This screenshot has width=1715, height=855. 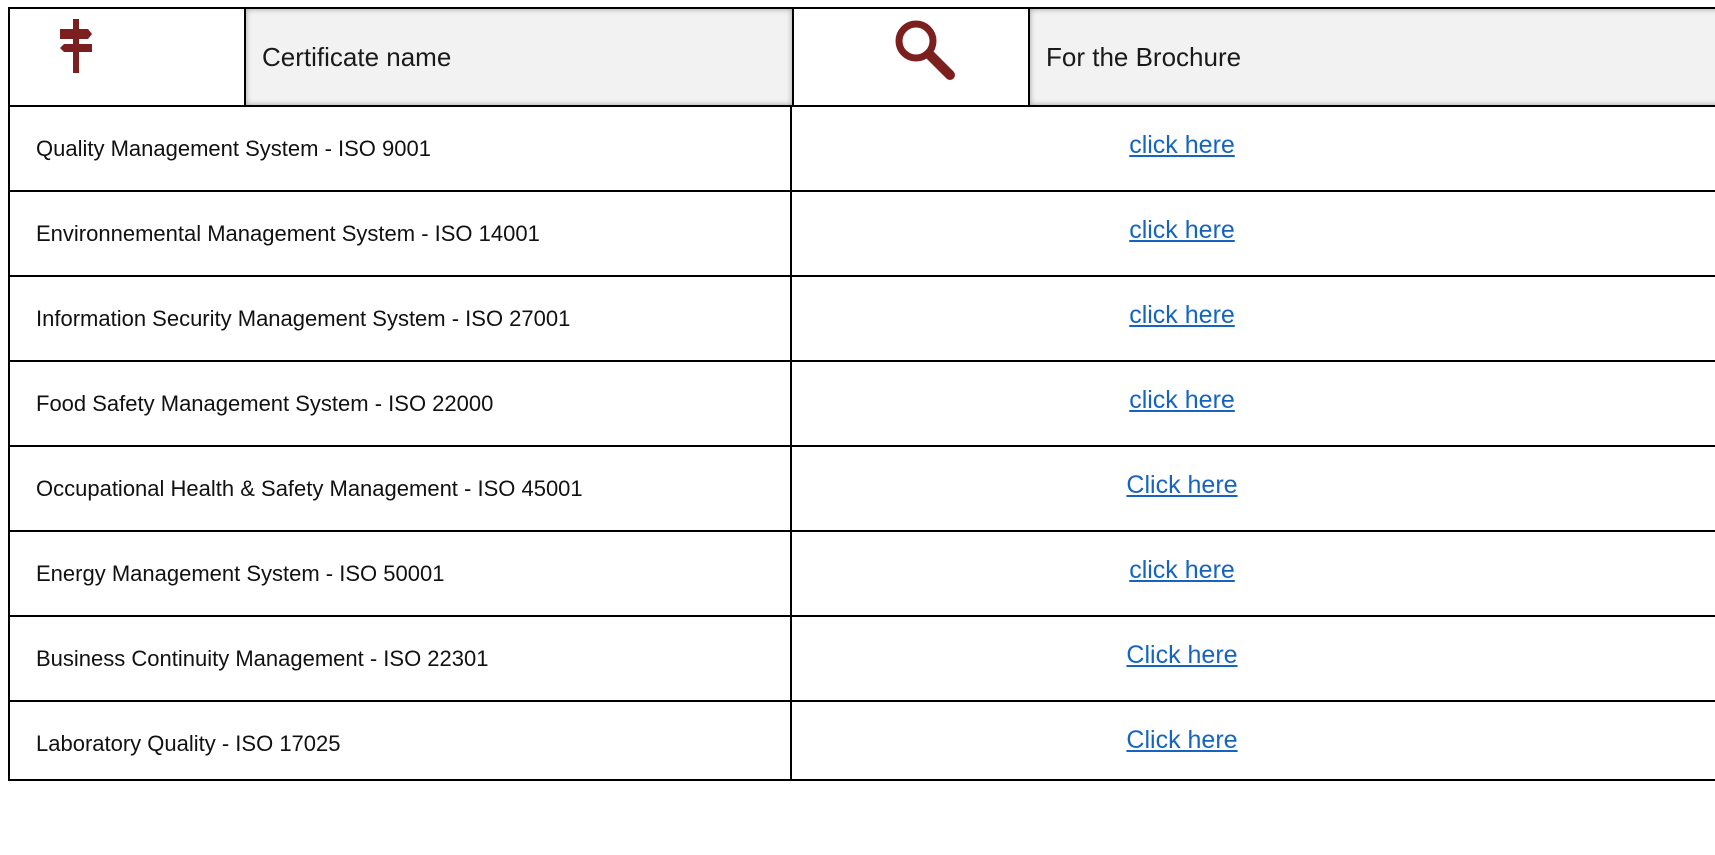 I want to click on column-header-certificate-name: Certificate name, so click(x=519, y=57).